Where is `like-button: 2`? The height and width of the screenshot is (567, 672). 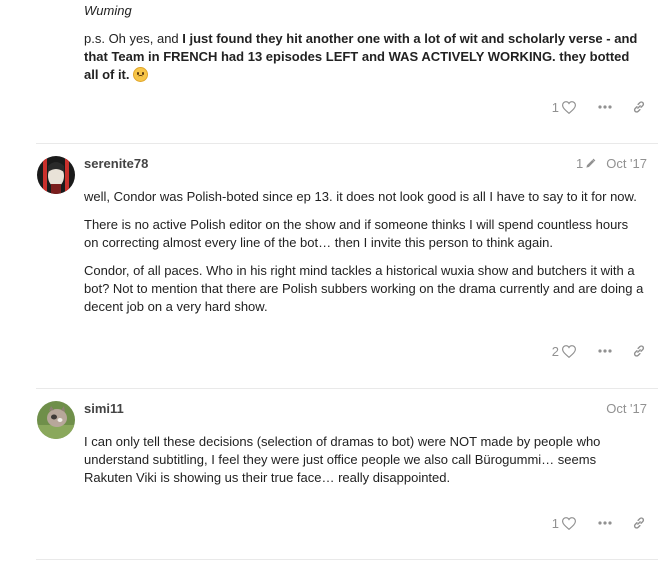
like-button: 2 is located at coordinates (564, 351).